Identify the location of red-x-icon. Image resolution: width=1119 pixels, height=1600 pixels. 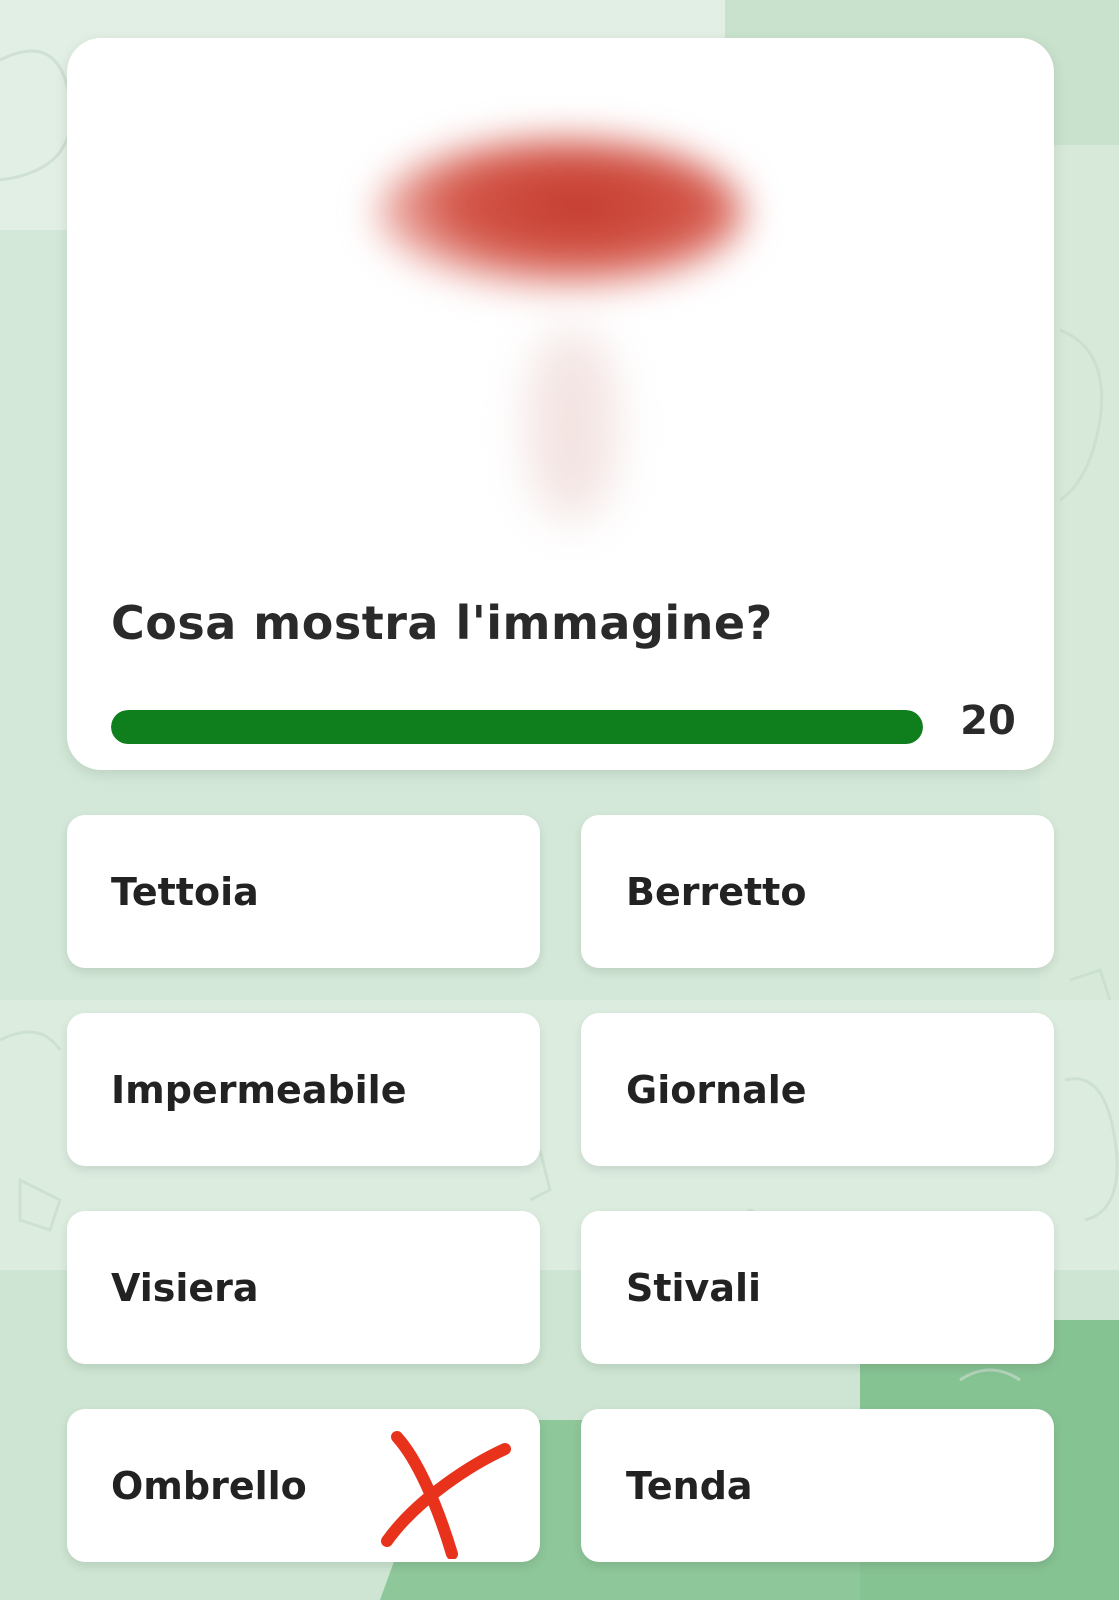
(446, 1495).